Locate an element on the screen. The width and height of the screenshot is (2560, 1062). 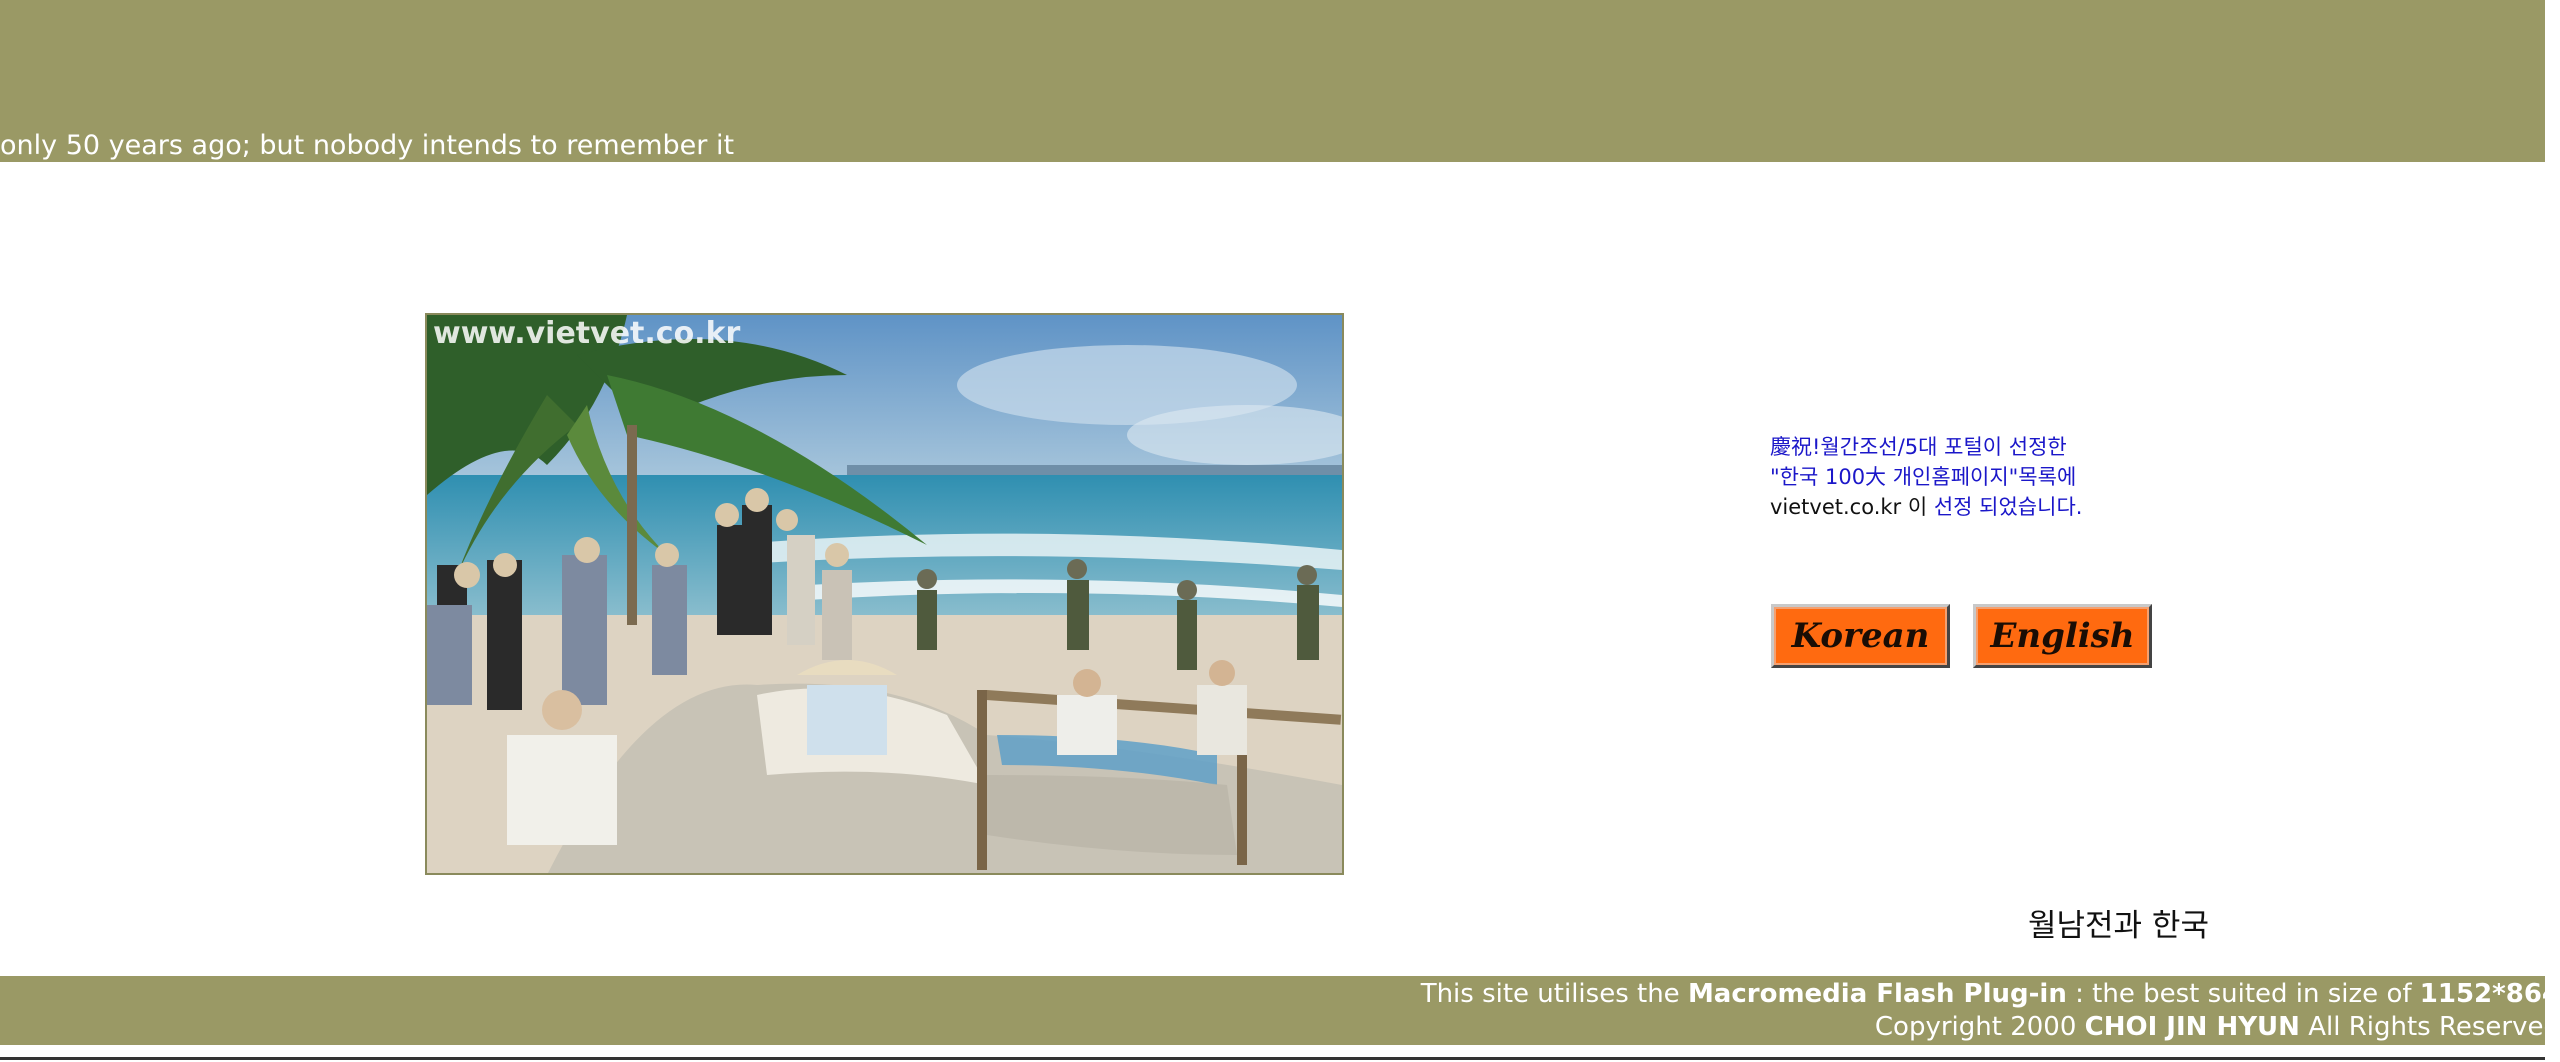
footer-text: Copyright 2000 is located at coordinates (1979, 1027).